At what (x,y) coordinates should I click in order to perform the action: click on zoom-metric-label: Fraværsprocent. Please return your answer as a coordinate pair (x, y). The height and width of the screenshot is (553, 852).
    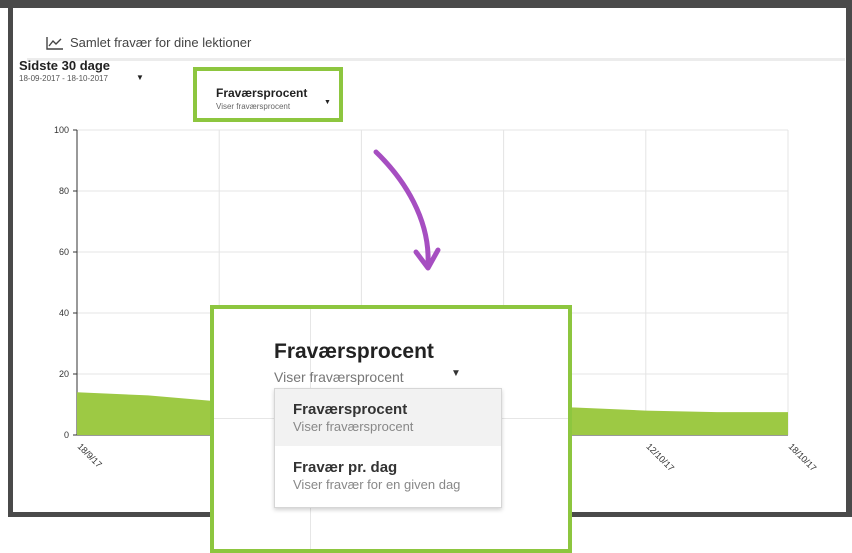
    Looking at the image, I should click on (354, 351).